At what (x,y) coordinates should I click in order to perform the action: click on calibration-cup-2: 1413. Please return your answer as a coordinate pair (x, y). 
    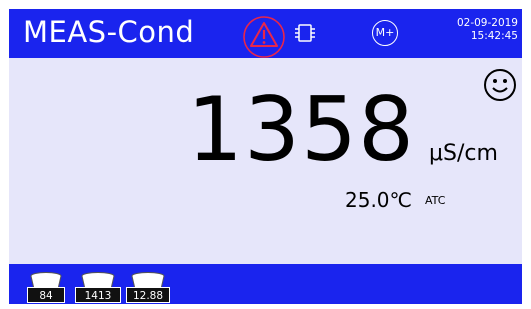
    Looking at the image, I should click on (98, 289).